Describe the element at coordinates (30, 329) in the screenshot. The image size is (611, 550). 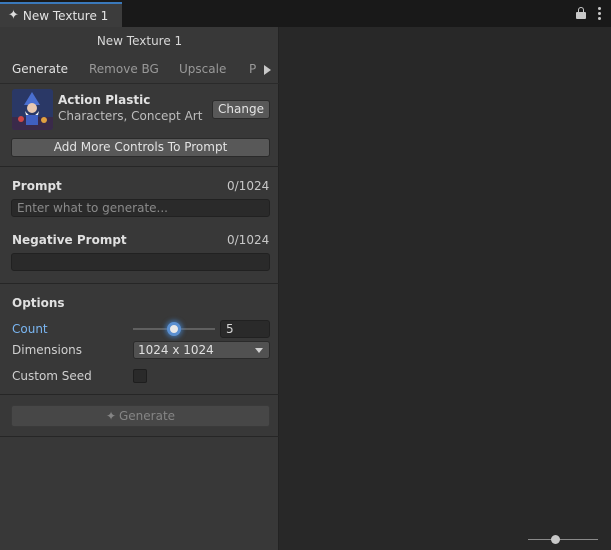
I see `count-label: Count` at that location.